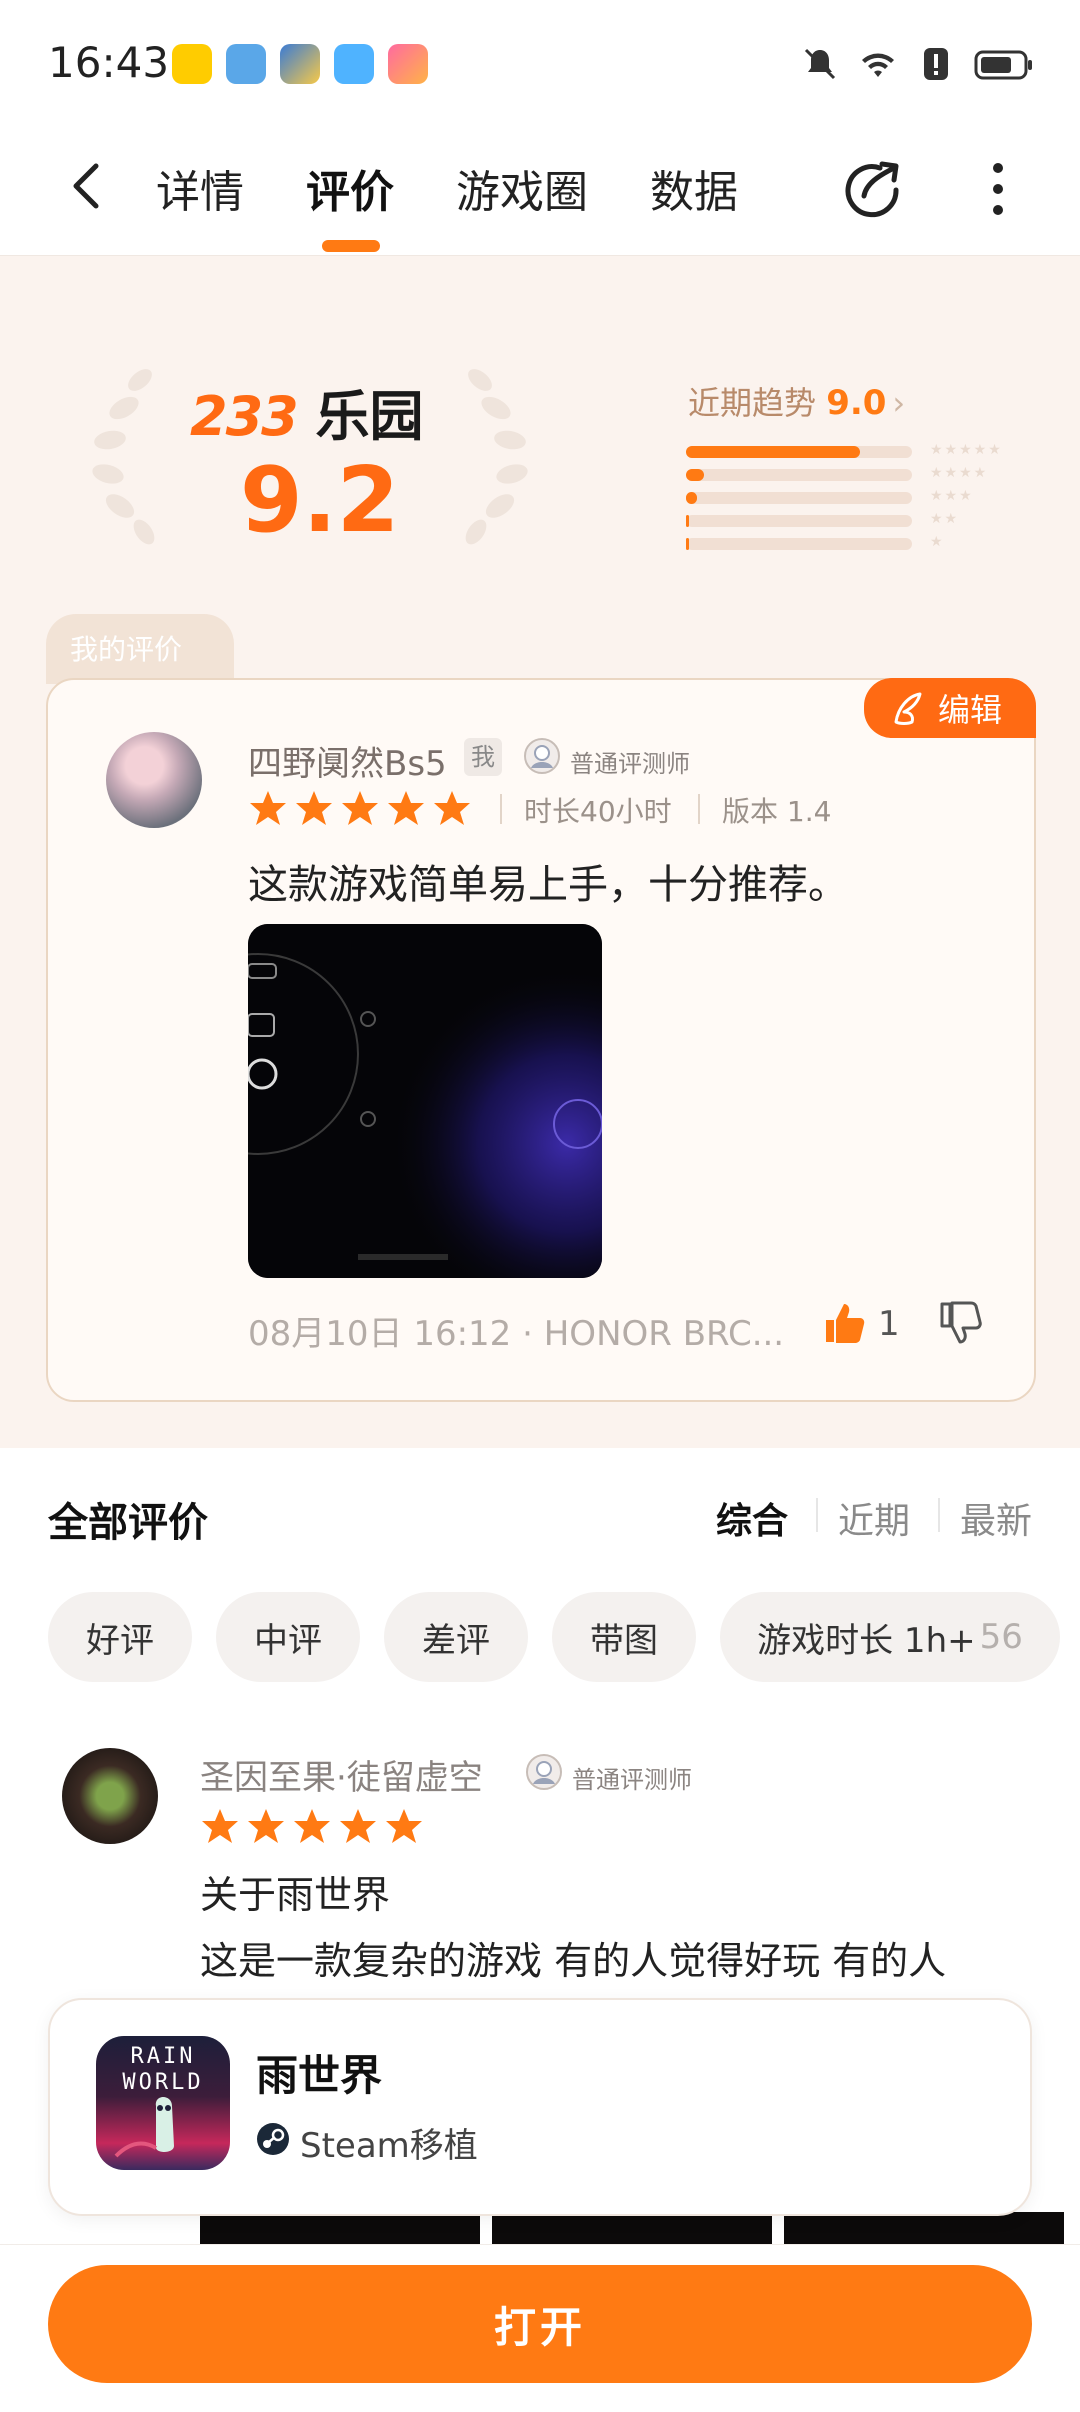 This screenshot has height=2412, width=1080. Describe the element at coordinates (866, 1640) in the screenshot. I see `filter-playtime-label: 游戏时长 1h+` at that location.